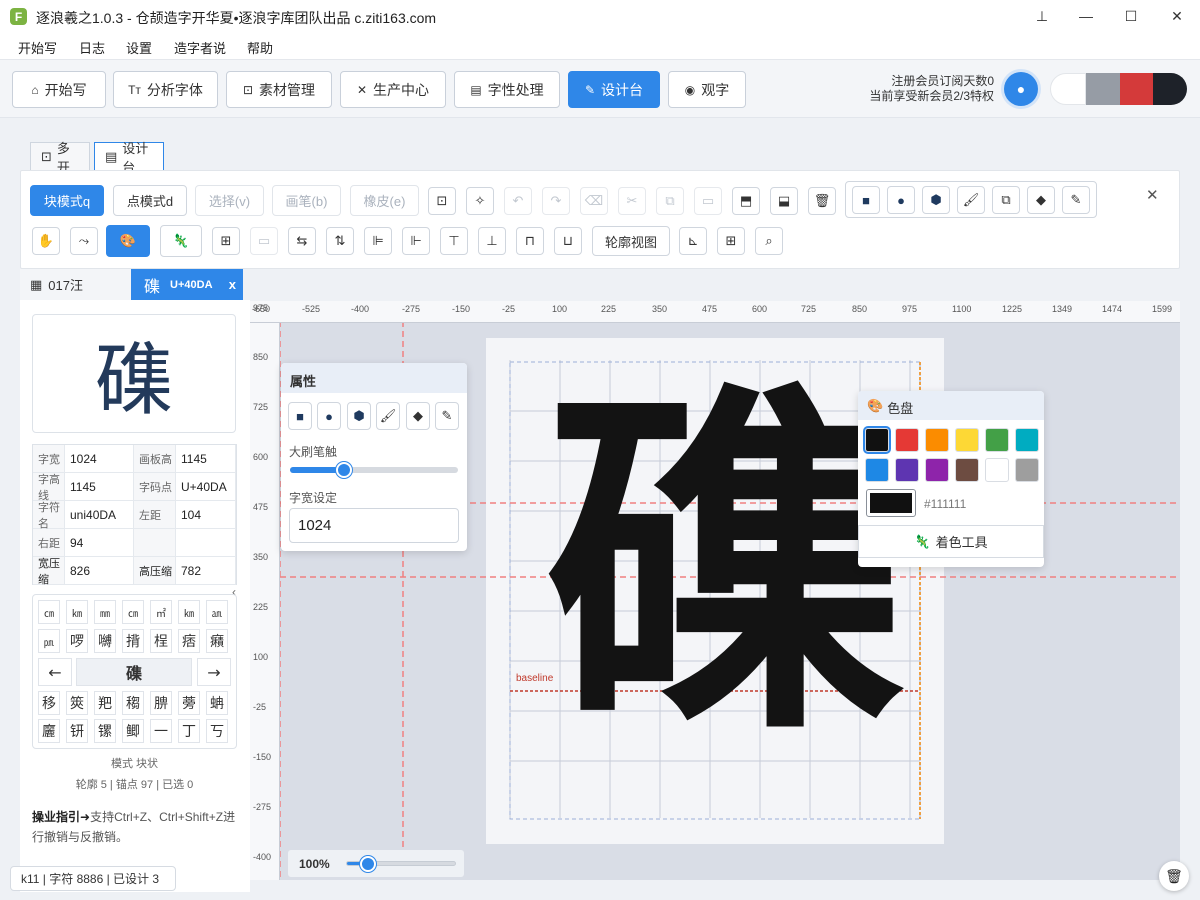 The height and width of the screenshot is (900, 1200). Describe the element at coordinates (217, 612) in the screenshot. I see `char-cell: ㏂` at that location.